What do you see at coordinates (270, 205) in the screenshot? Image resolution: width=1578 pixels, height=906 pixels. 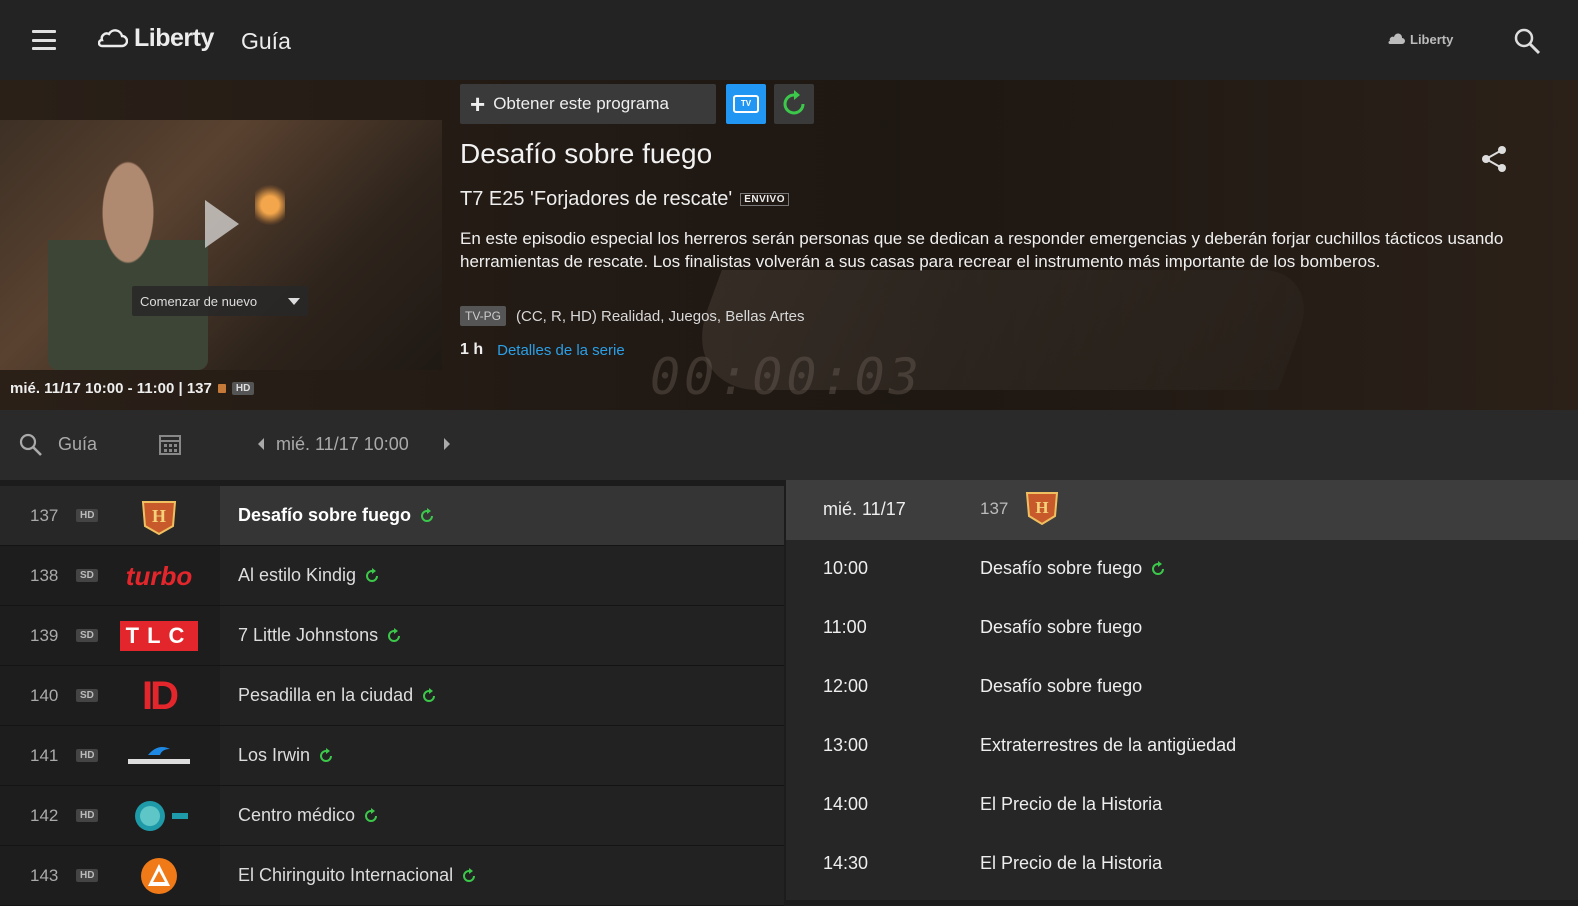 I see `preview-light` at bounding box center [270, 205].